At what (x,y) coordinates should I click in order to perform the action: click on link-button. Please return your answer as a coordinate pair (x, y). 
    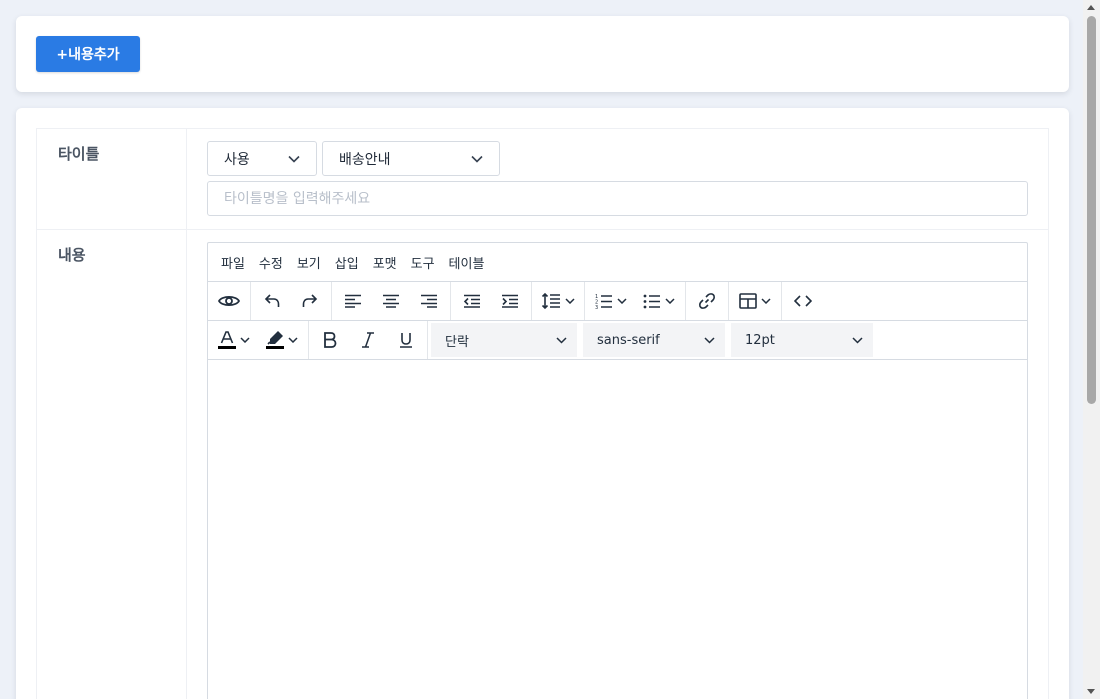
    Looking at the image, I should click on (707, 301).